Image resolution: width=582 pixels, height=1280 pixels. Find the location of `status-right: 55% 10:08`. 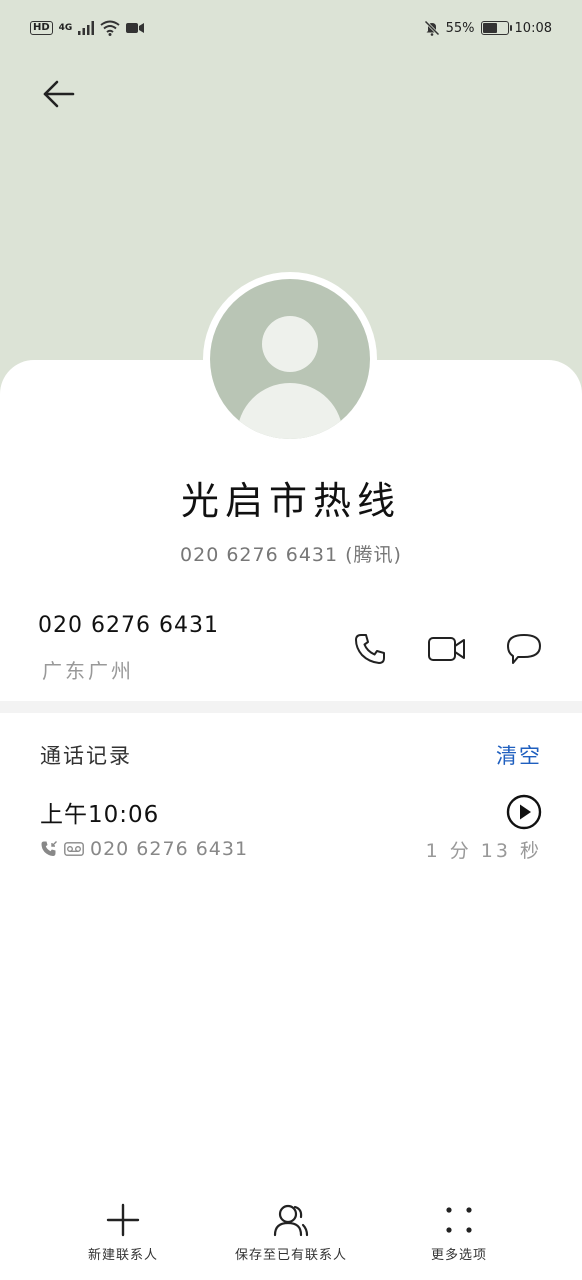

status-right: 55% 10:08 is located at coordinates (488, 28).